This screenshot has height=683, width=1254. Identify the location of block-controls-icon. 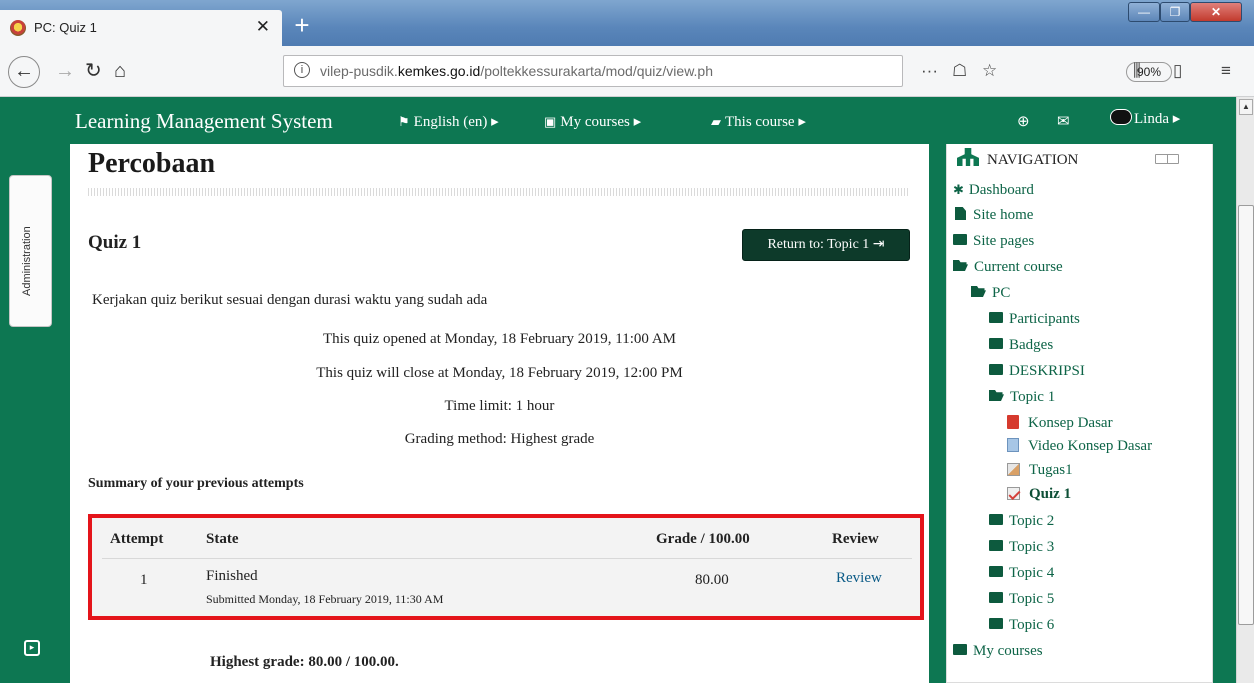
(1167, 159).